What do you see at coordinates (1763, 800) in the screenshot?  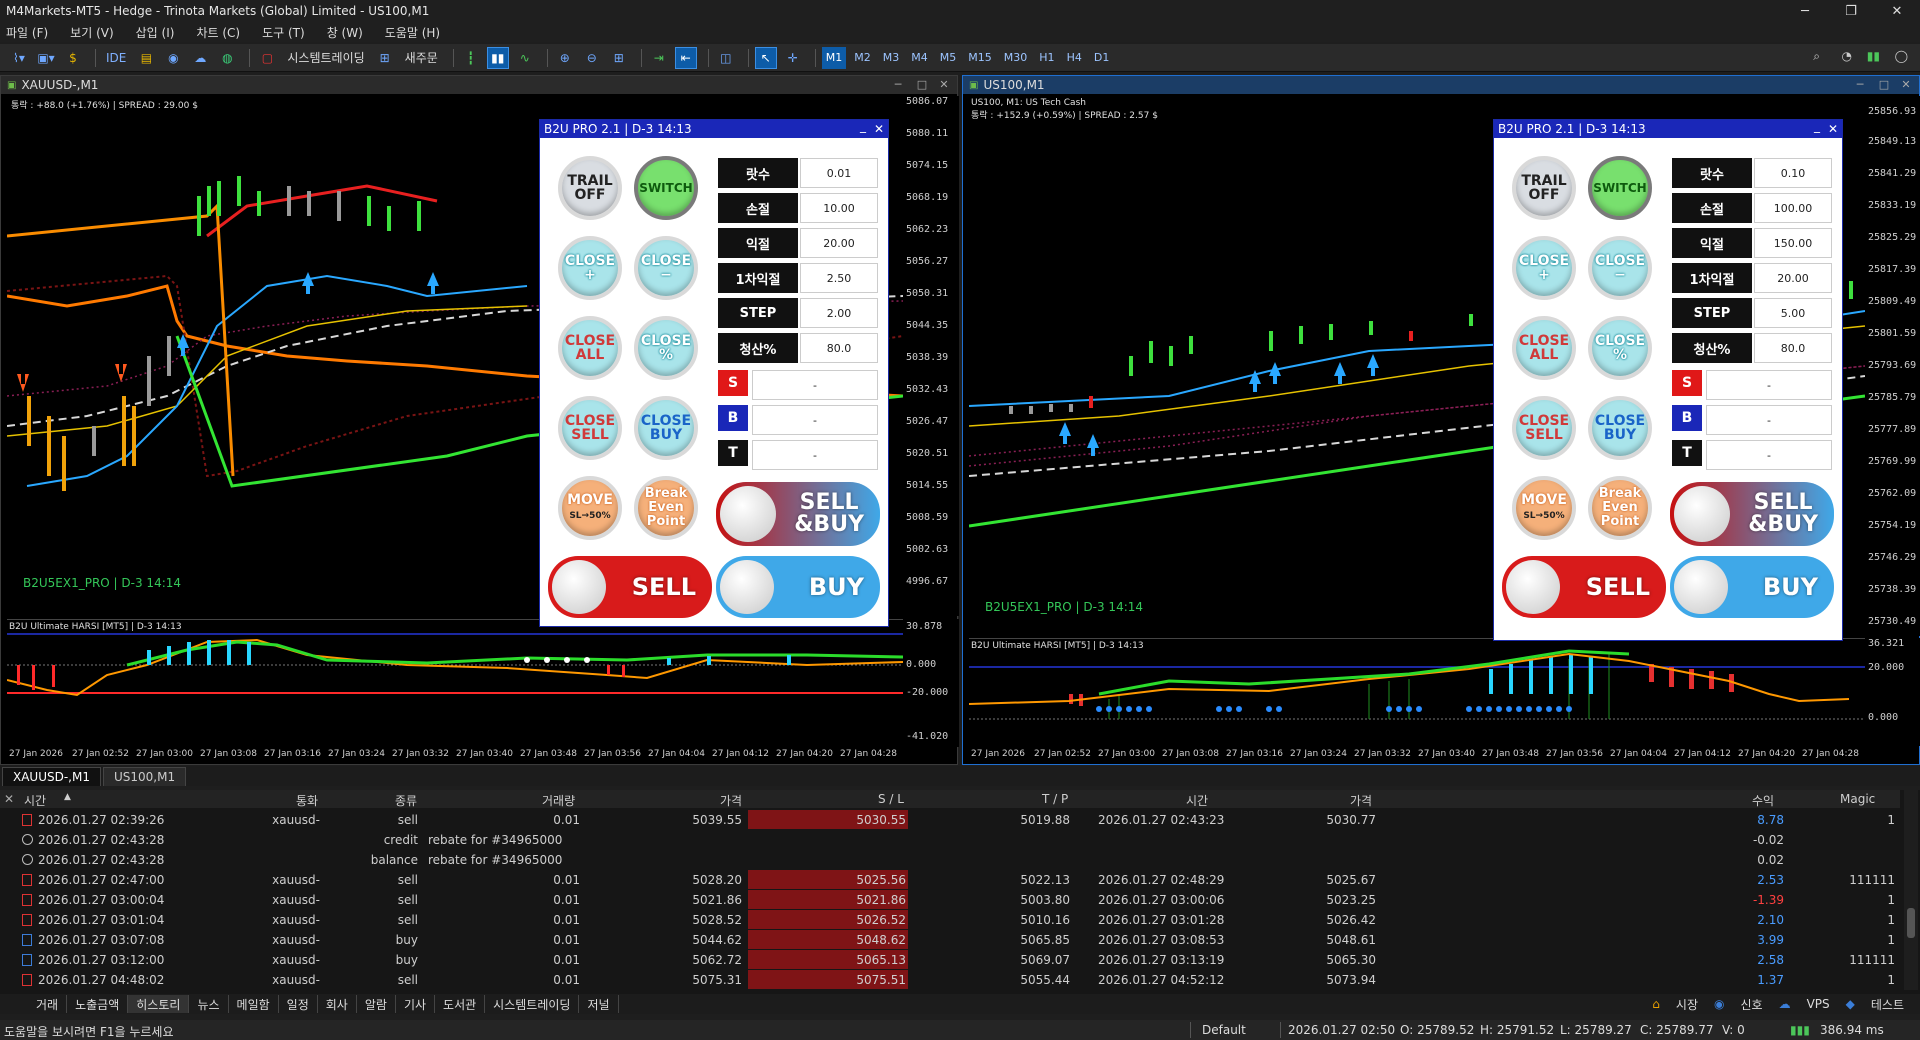 I see `col-profit: 수익` at bounding box center [1763, 800].